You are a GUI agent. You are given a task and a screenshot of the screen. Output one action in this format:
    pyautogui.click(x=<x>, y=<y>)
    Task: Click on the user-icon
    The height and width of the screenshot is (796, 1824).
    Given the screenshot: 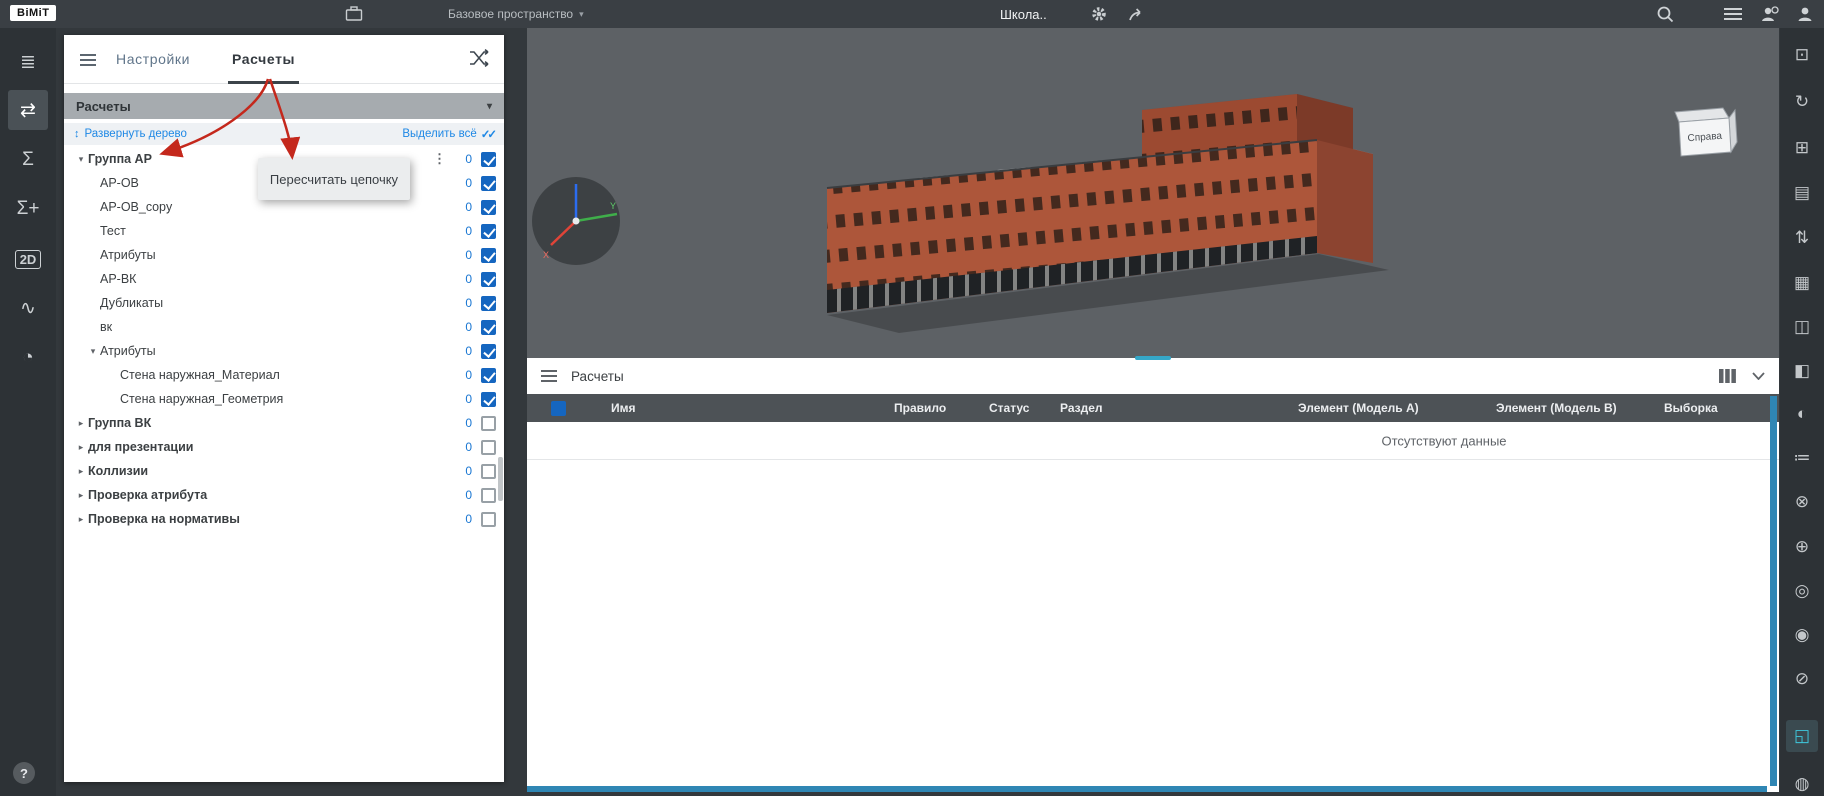 What is the action you would take?
    pyautogui.click(x=1805, y=14)
    